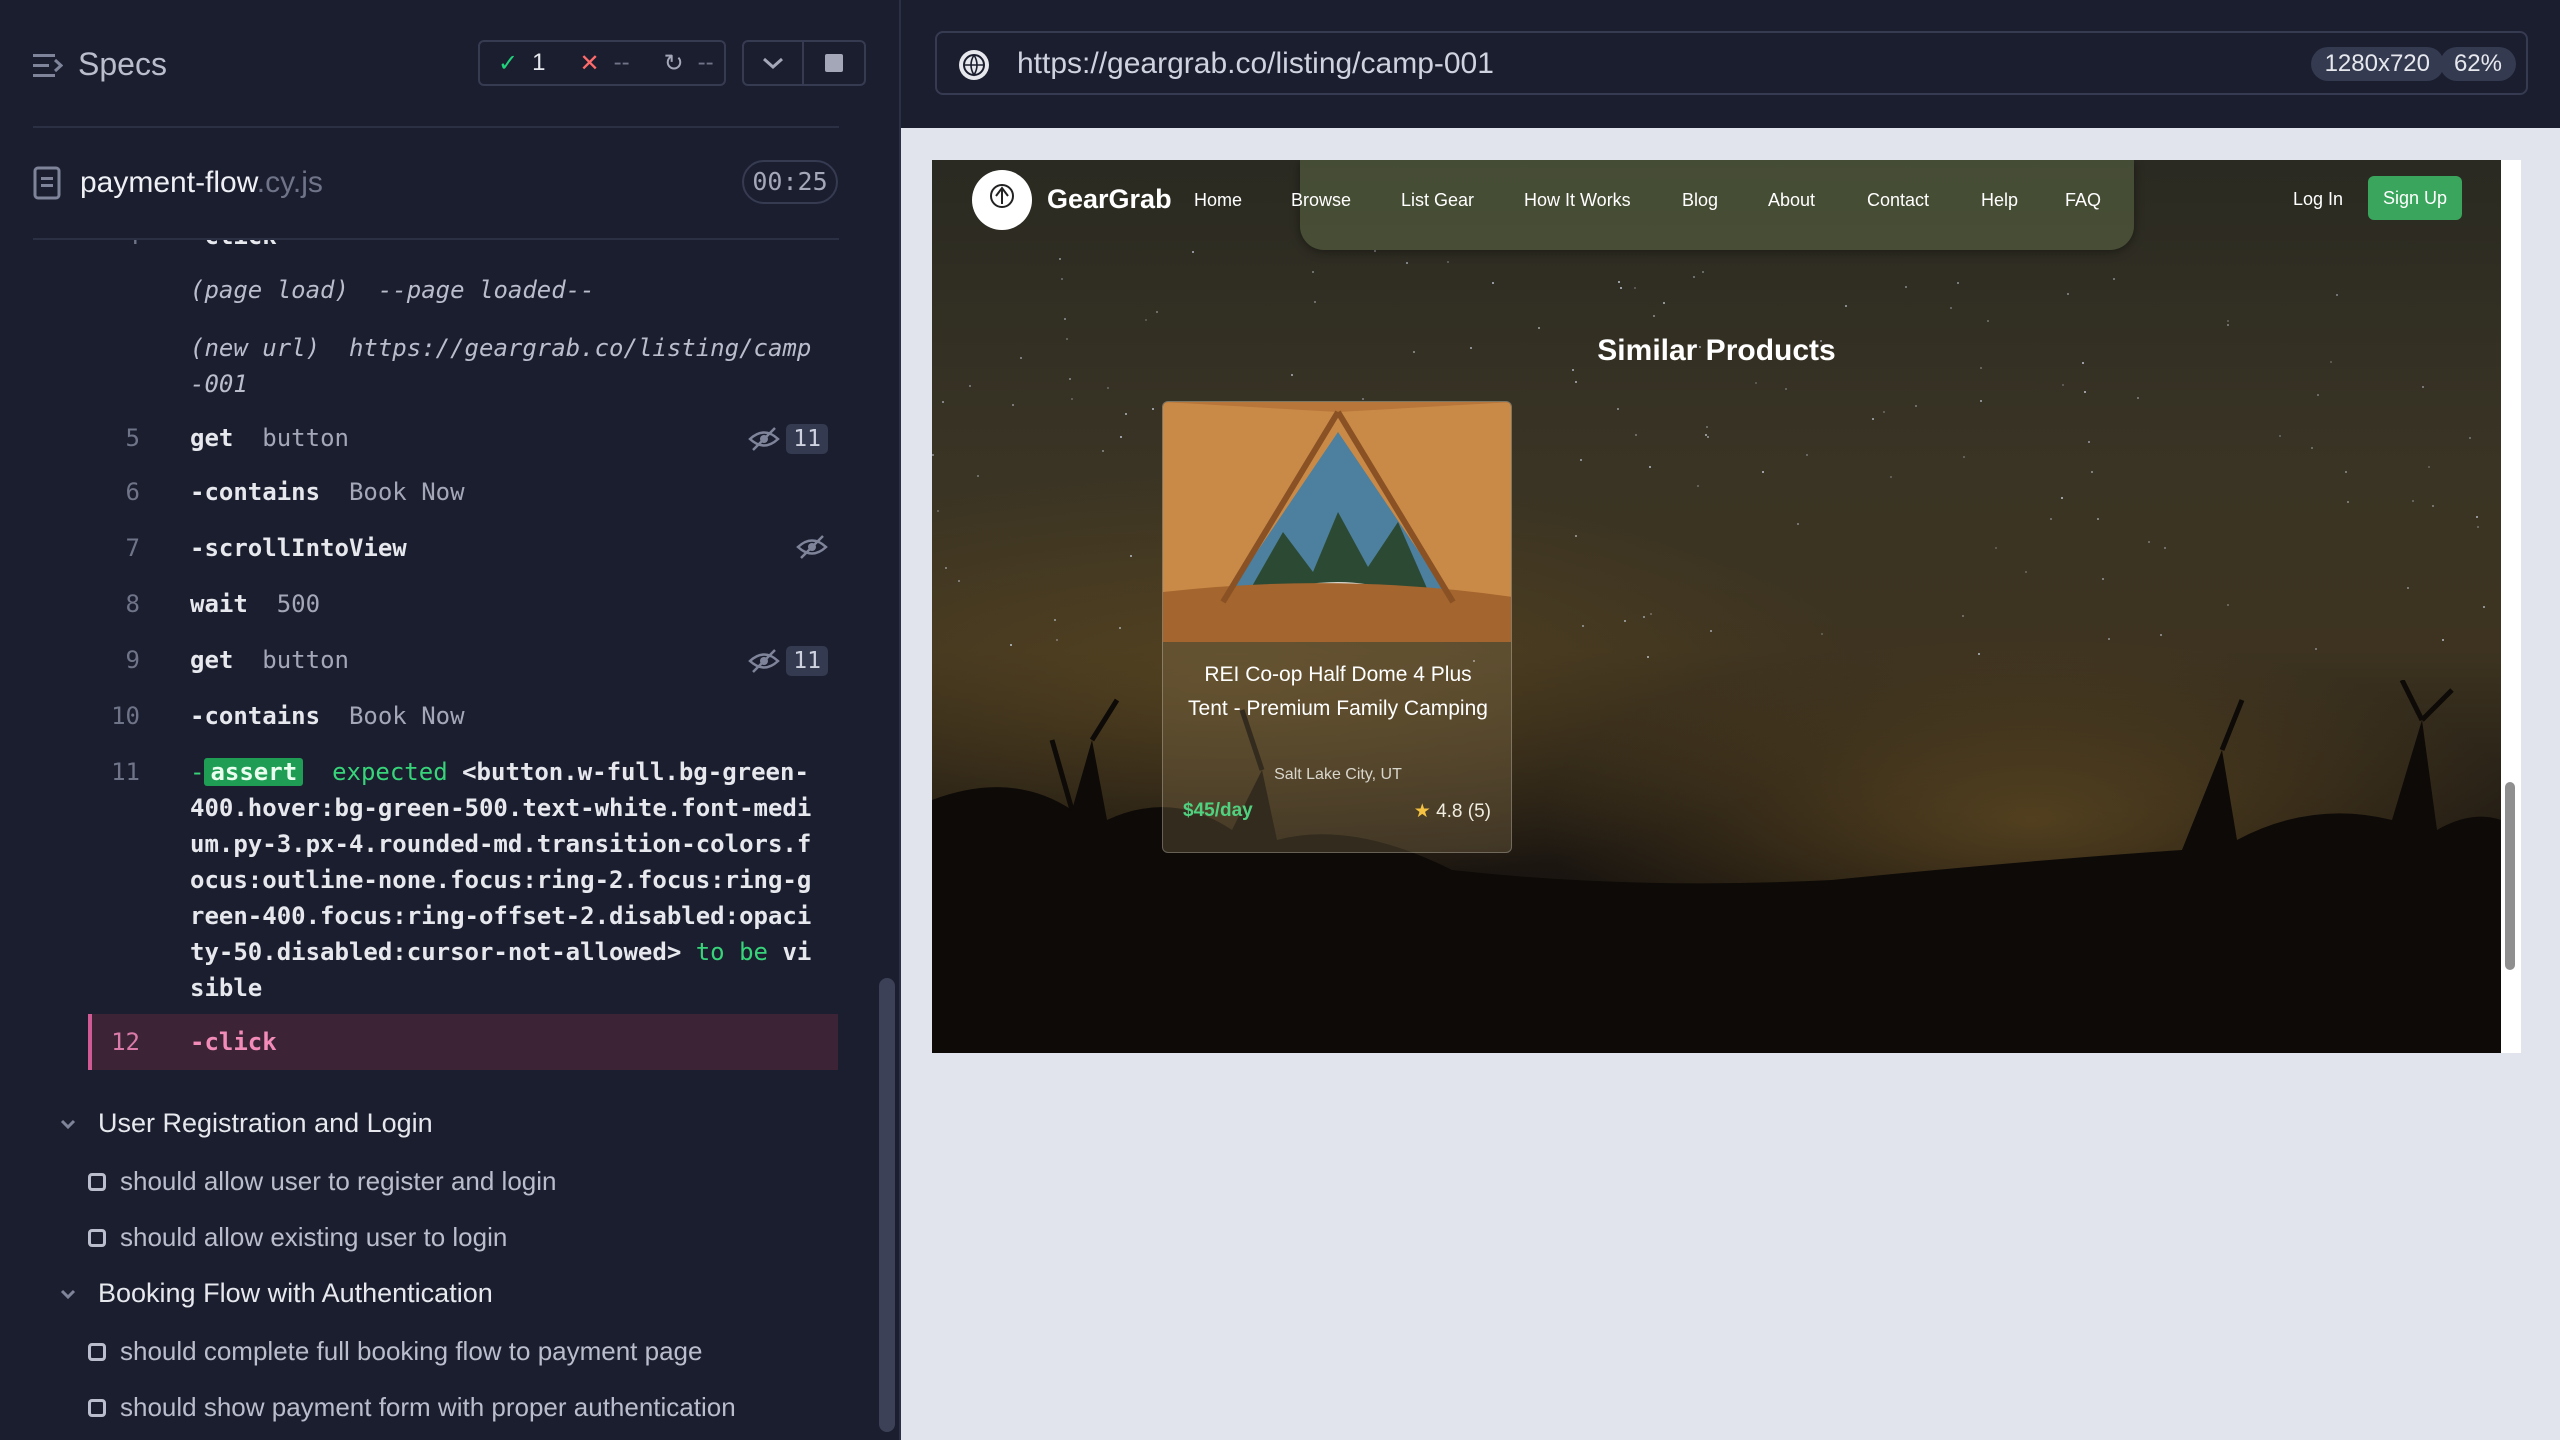  I want to click on suite-title: Booking Flow with Authentication, so click(295, 1293).